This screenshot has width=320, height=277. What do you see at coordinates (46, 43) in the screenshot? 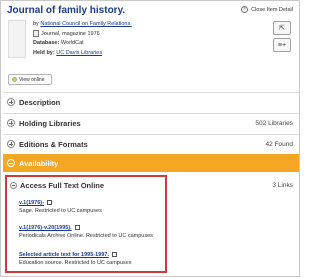
I see `database-label: Database:` at bounding box center [46, 43].